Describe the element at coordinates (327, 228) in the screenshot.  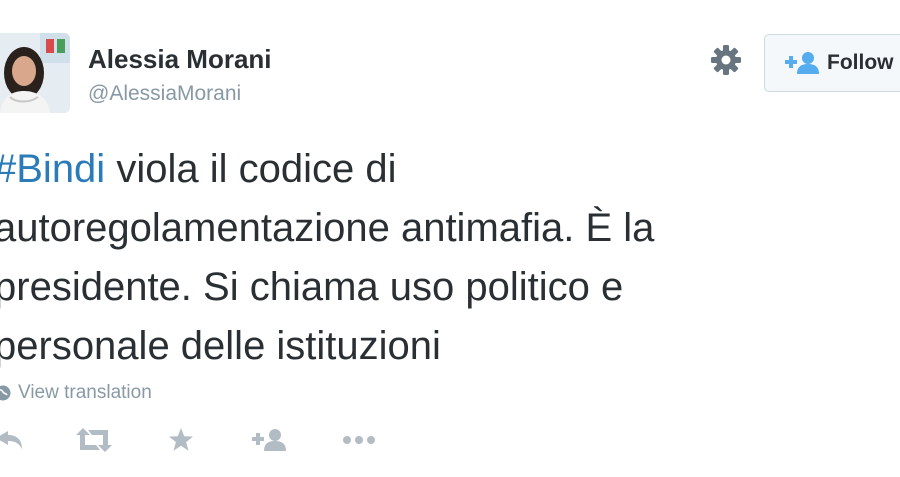
I see `tweet-line-2: autoregolamentazione antimafia. È la` at that location.